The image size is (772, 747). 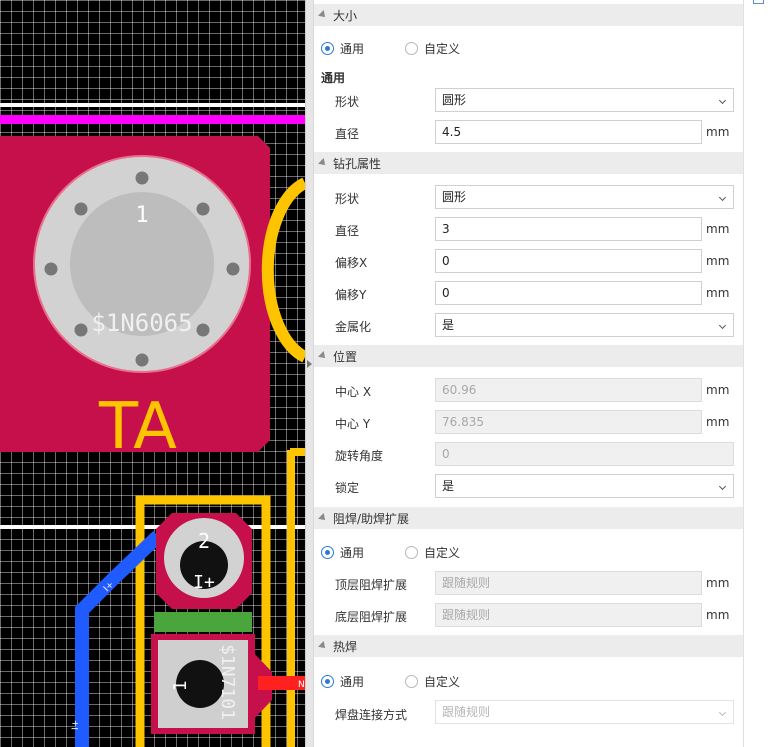 I want to click on size-diameter-label: 直径, so click(x=347, y=134).